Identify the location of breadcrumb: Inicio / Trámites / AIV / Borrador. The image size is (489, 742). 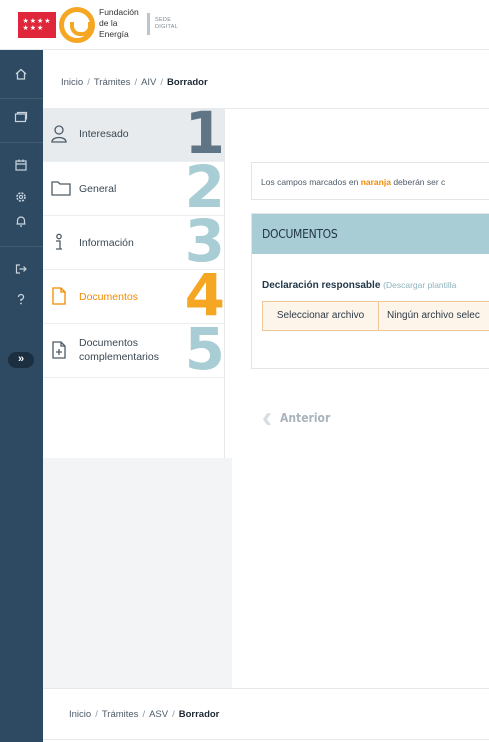
(134, 82).